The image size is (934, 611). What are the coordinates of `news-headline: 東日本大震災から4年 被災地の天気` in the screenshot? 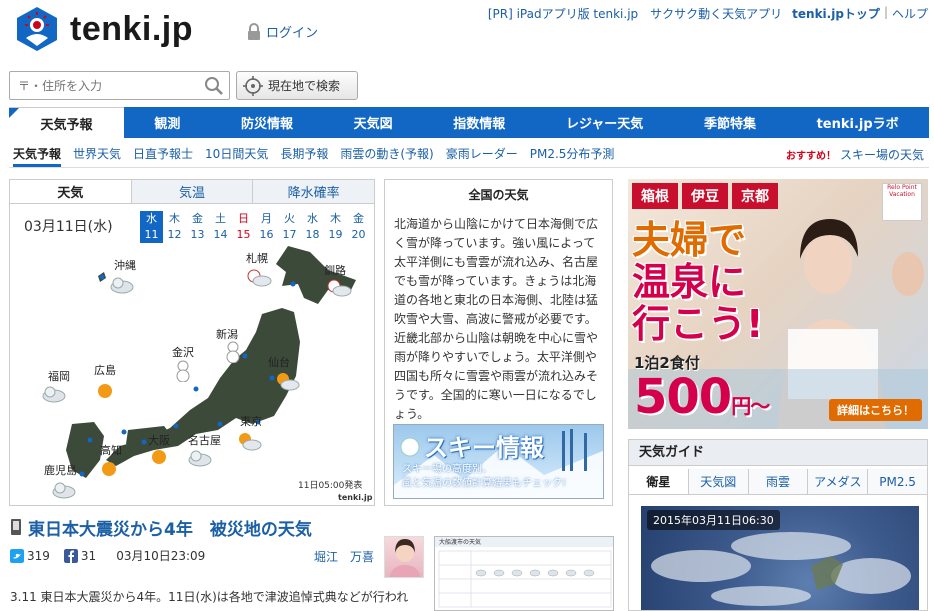 It's located at (170, 527).